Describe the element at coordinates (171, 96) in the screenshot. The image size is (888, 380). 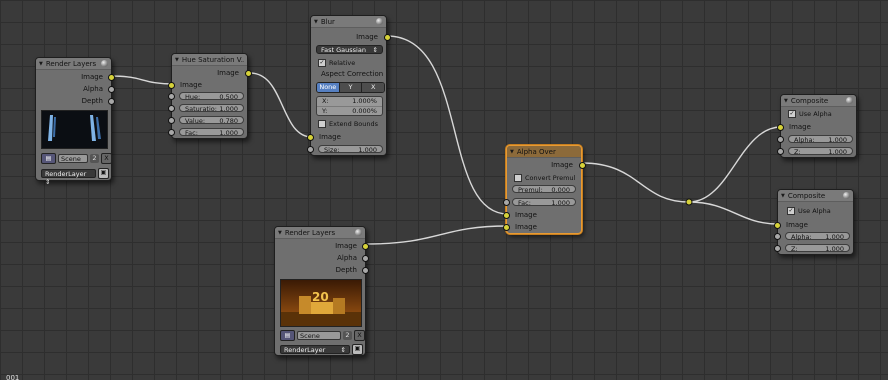
I see `input-socket-hue` at that location.